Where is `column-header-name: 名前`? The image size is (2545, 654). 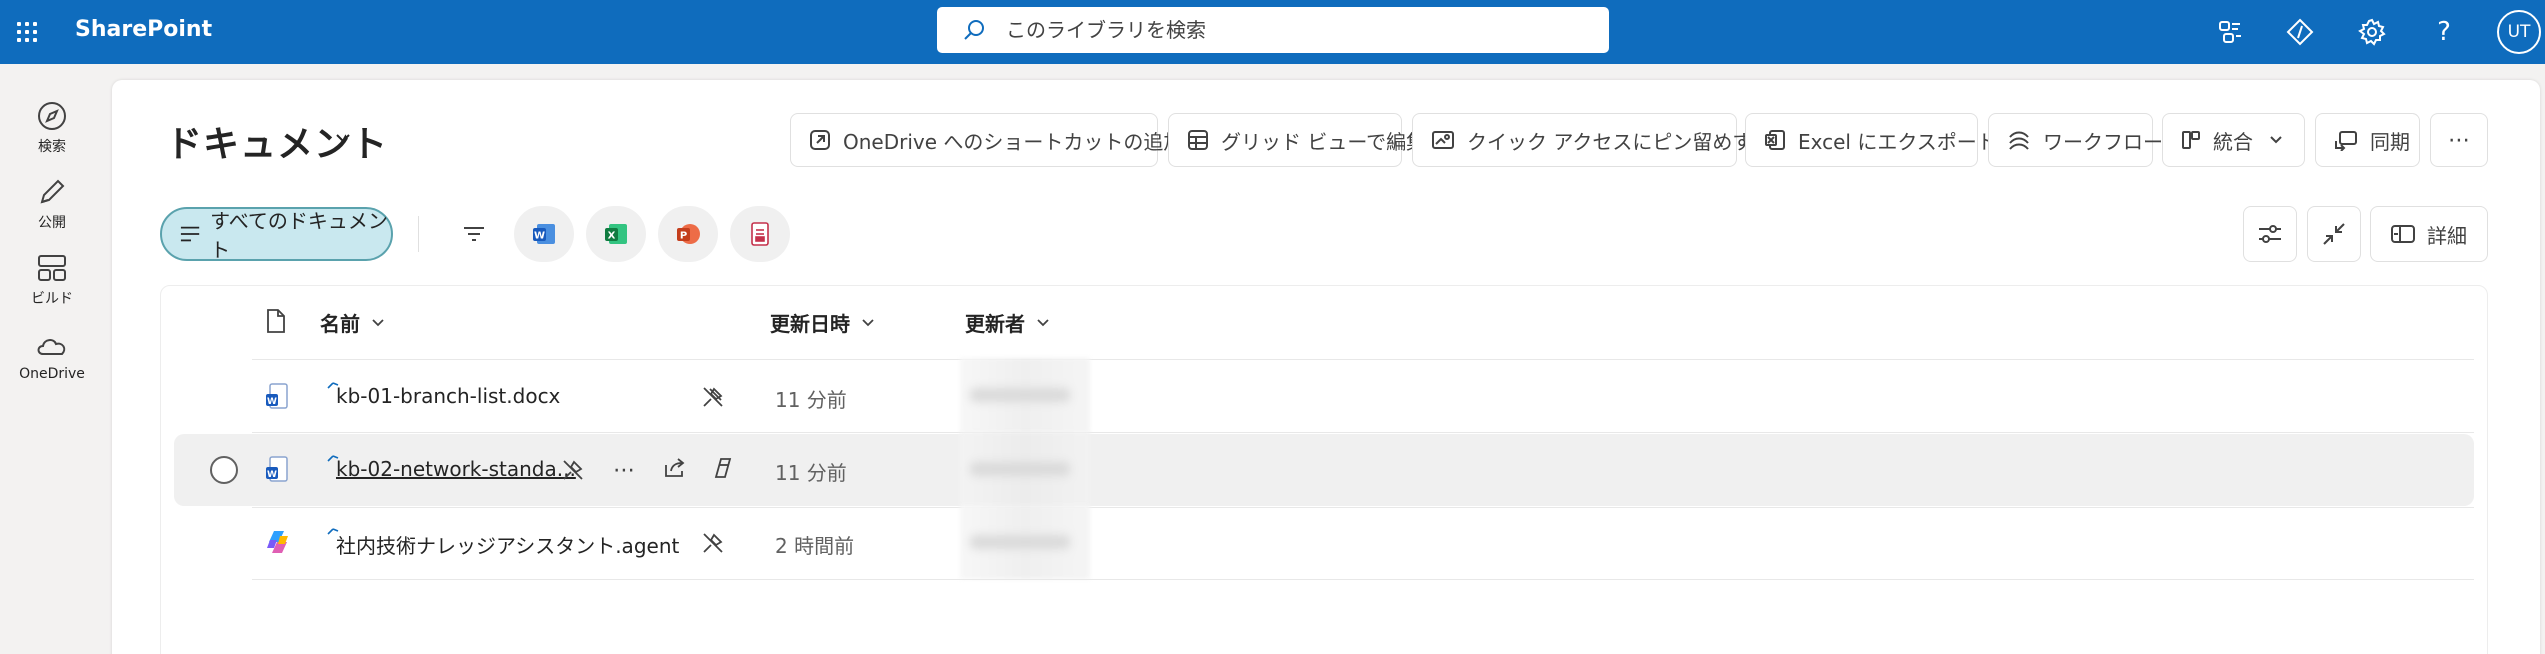 column-header-name: 名前 is located at coordinates (352, 322).